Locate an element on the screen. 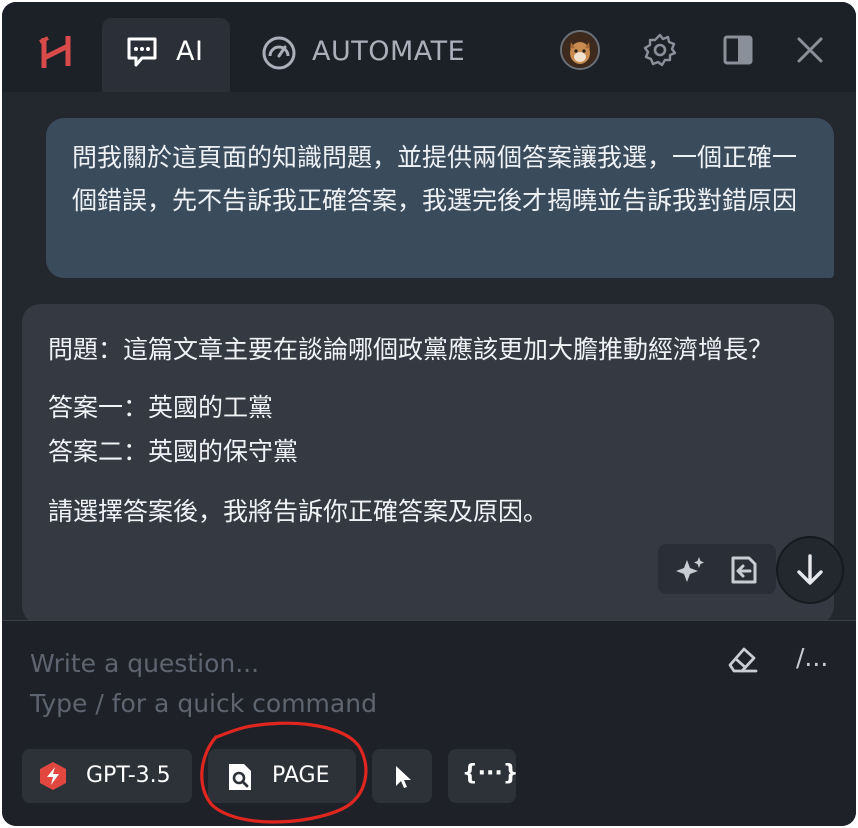  tab-automate: AUTOMATE is located at coordinates (390, 50).